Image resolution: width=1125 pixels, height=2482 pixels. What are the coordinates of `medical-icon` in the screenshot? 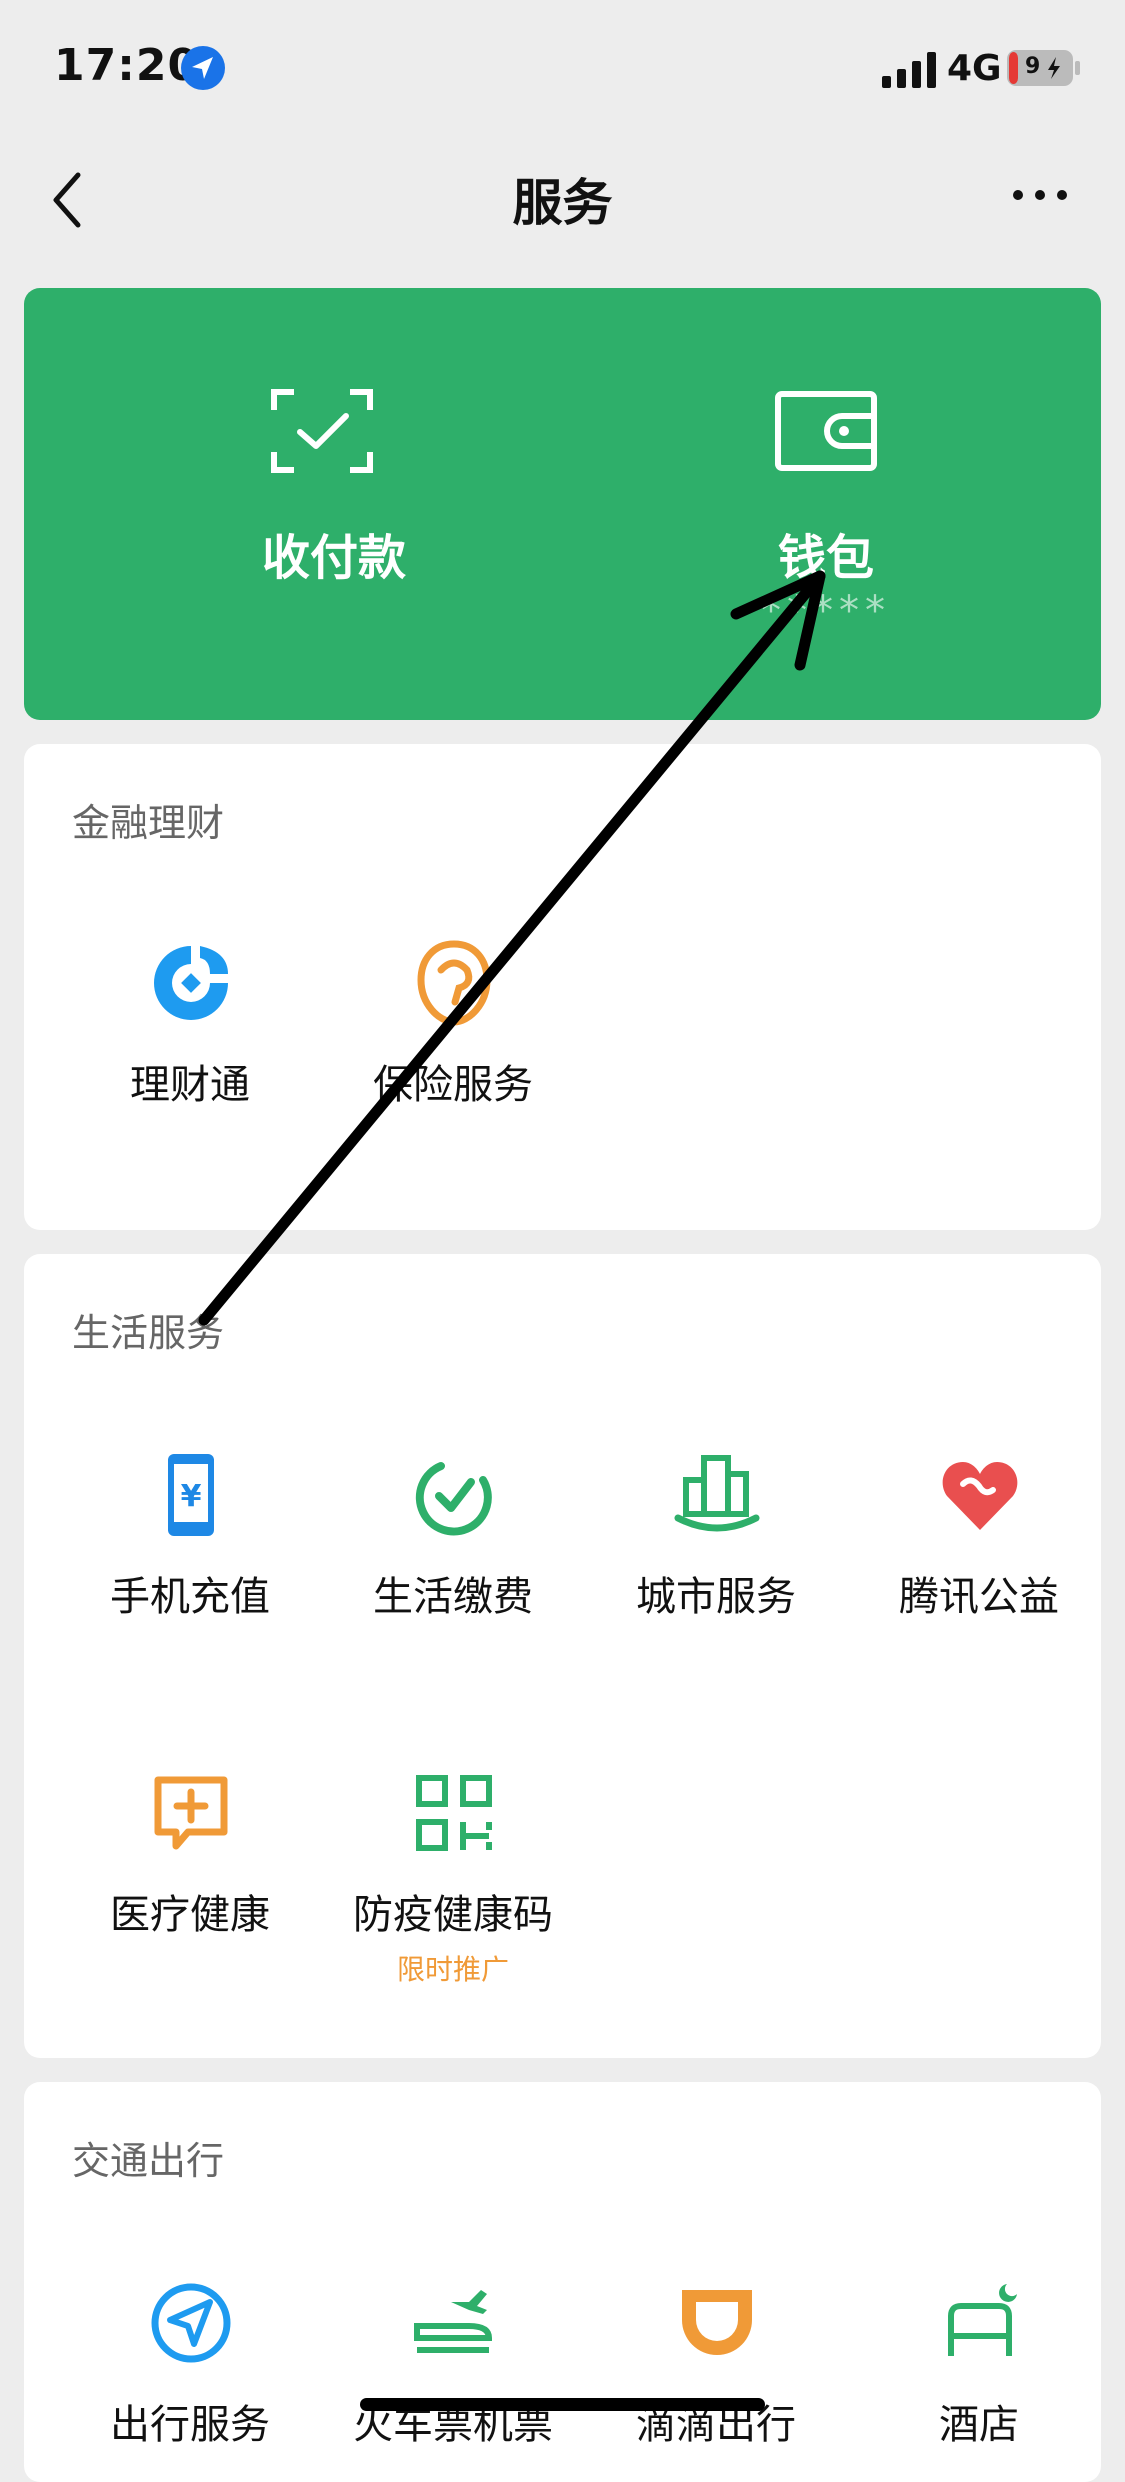 It's located at (191, 1813).